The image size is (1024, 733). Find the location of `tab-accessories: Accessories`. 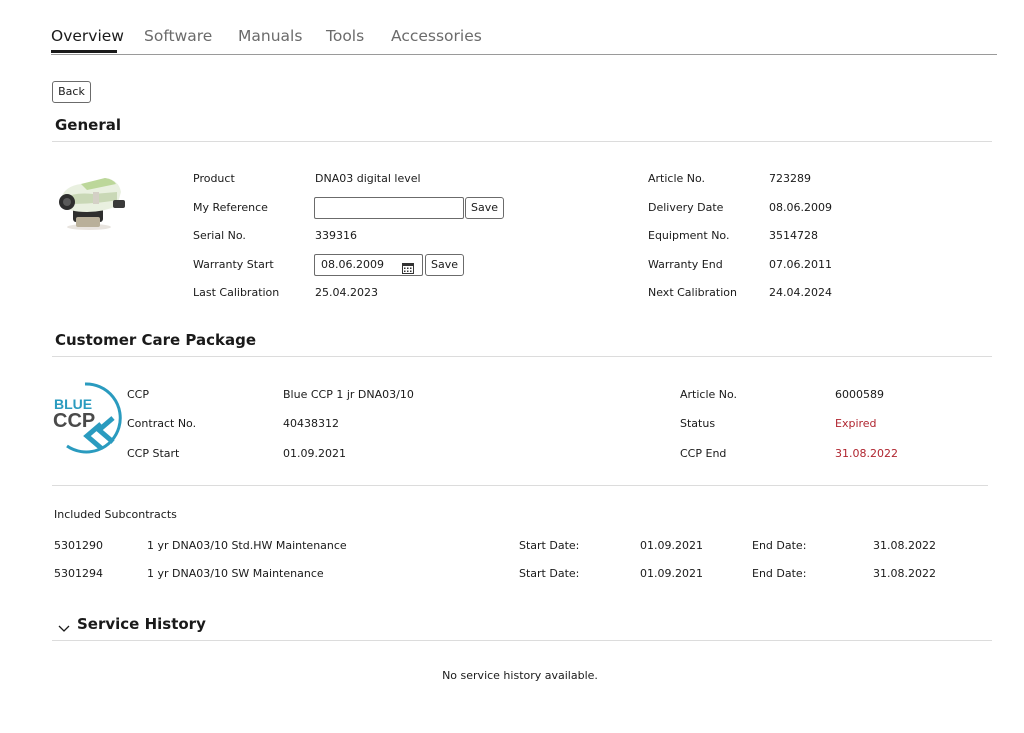

tab-accessories: Accessories is located at coordinates (436, 36).